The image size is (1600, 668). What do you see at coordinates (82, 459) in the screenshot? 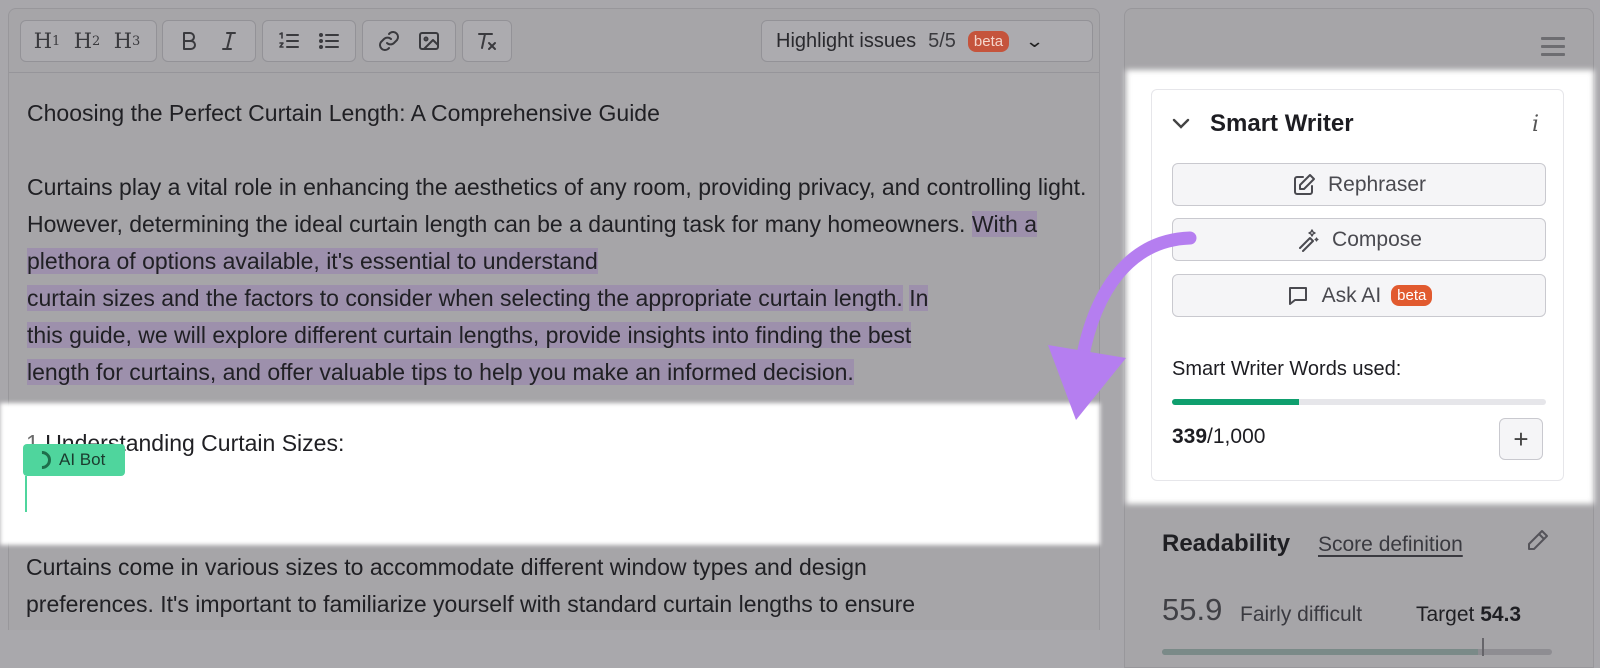
I see `ai-bot-label: AI Bot` at bounding box center [82, 459].